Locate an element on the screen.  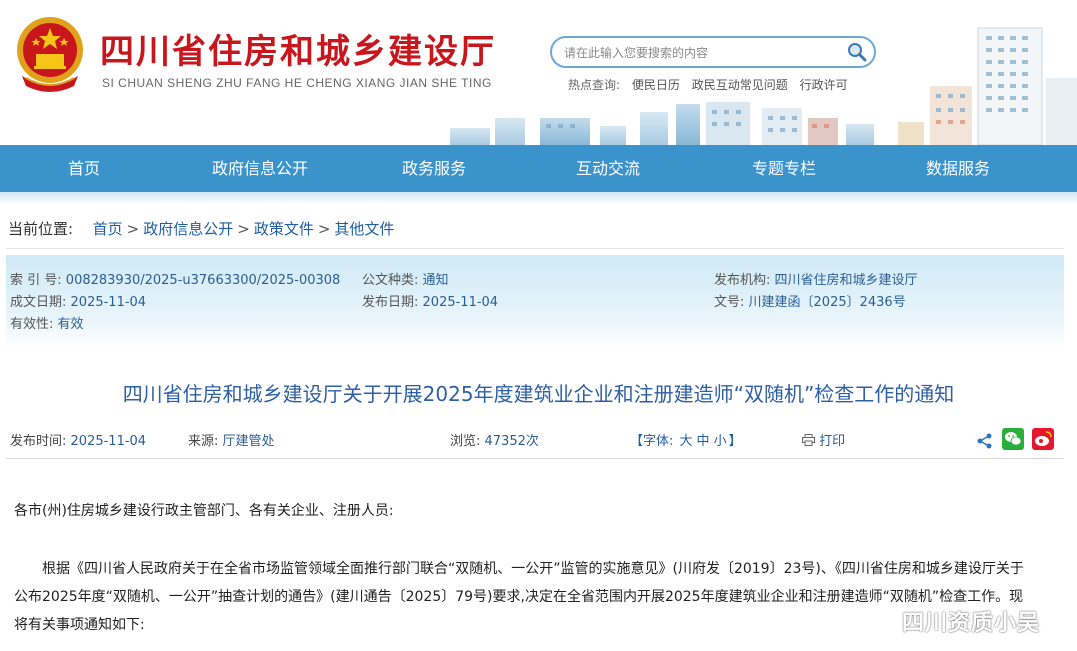
meta-pub-date: 发布日期: 2025-11-04 is located at coordinates (430, 300).